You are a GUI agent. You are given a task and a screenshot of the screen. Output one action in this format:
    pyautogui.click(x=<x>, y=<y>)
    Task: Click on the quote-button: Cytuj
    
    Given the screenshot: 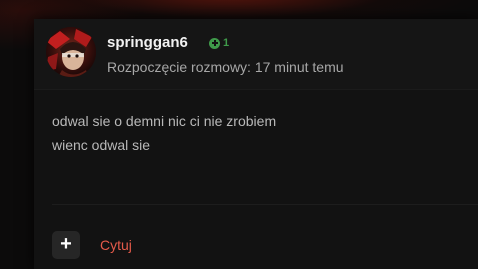 What is the action you would take?
    pyautogui.click(x=116, y=245)
    